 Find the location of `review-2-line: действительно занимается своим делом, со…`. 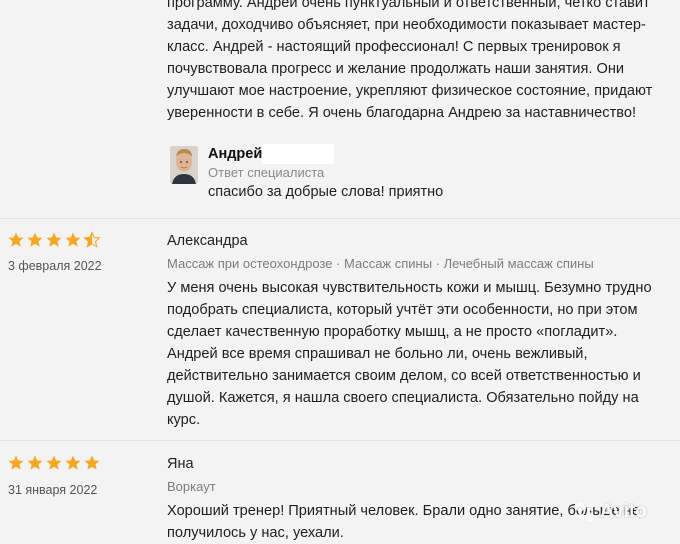

review-2-line: действительно занимается своим делом, со… is located at coordinates (404, 376).